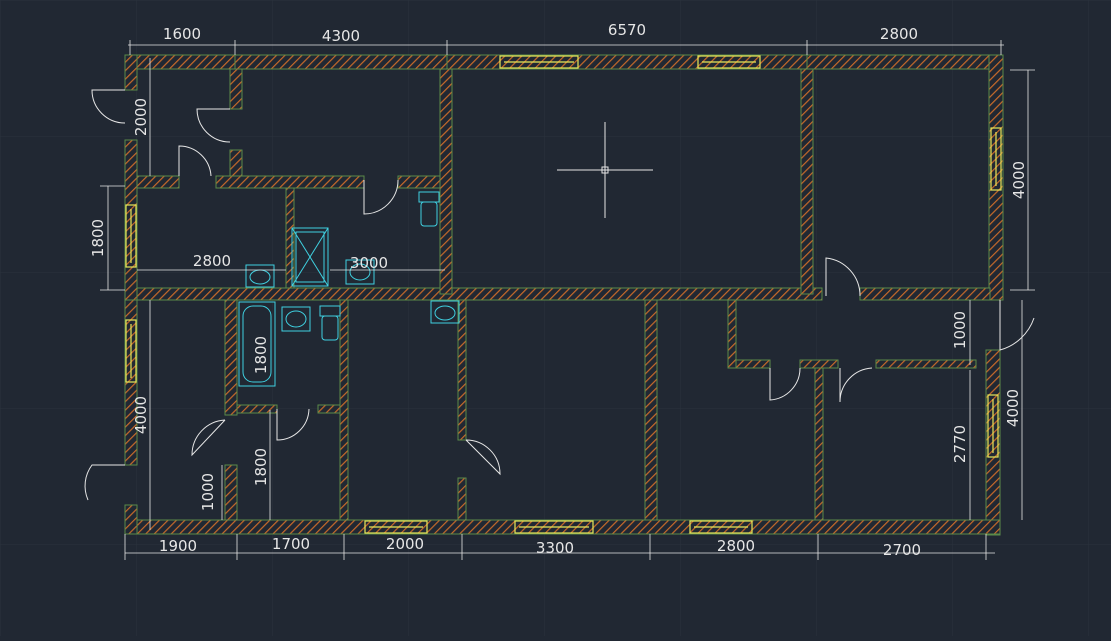 The image size is (1111, 641). What do you see at coordinates (290, 238) in the screenshot?
I see `wall-bath-v` at bounding box center [290, 238].